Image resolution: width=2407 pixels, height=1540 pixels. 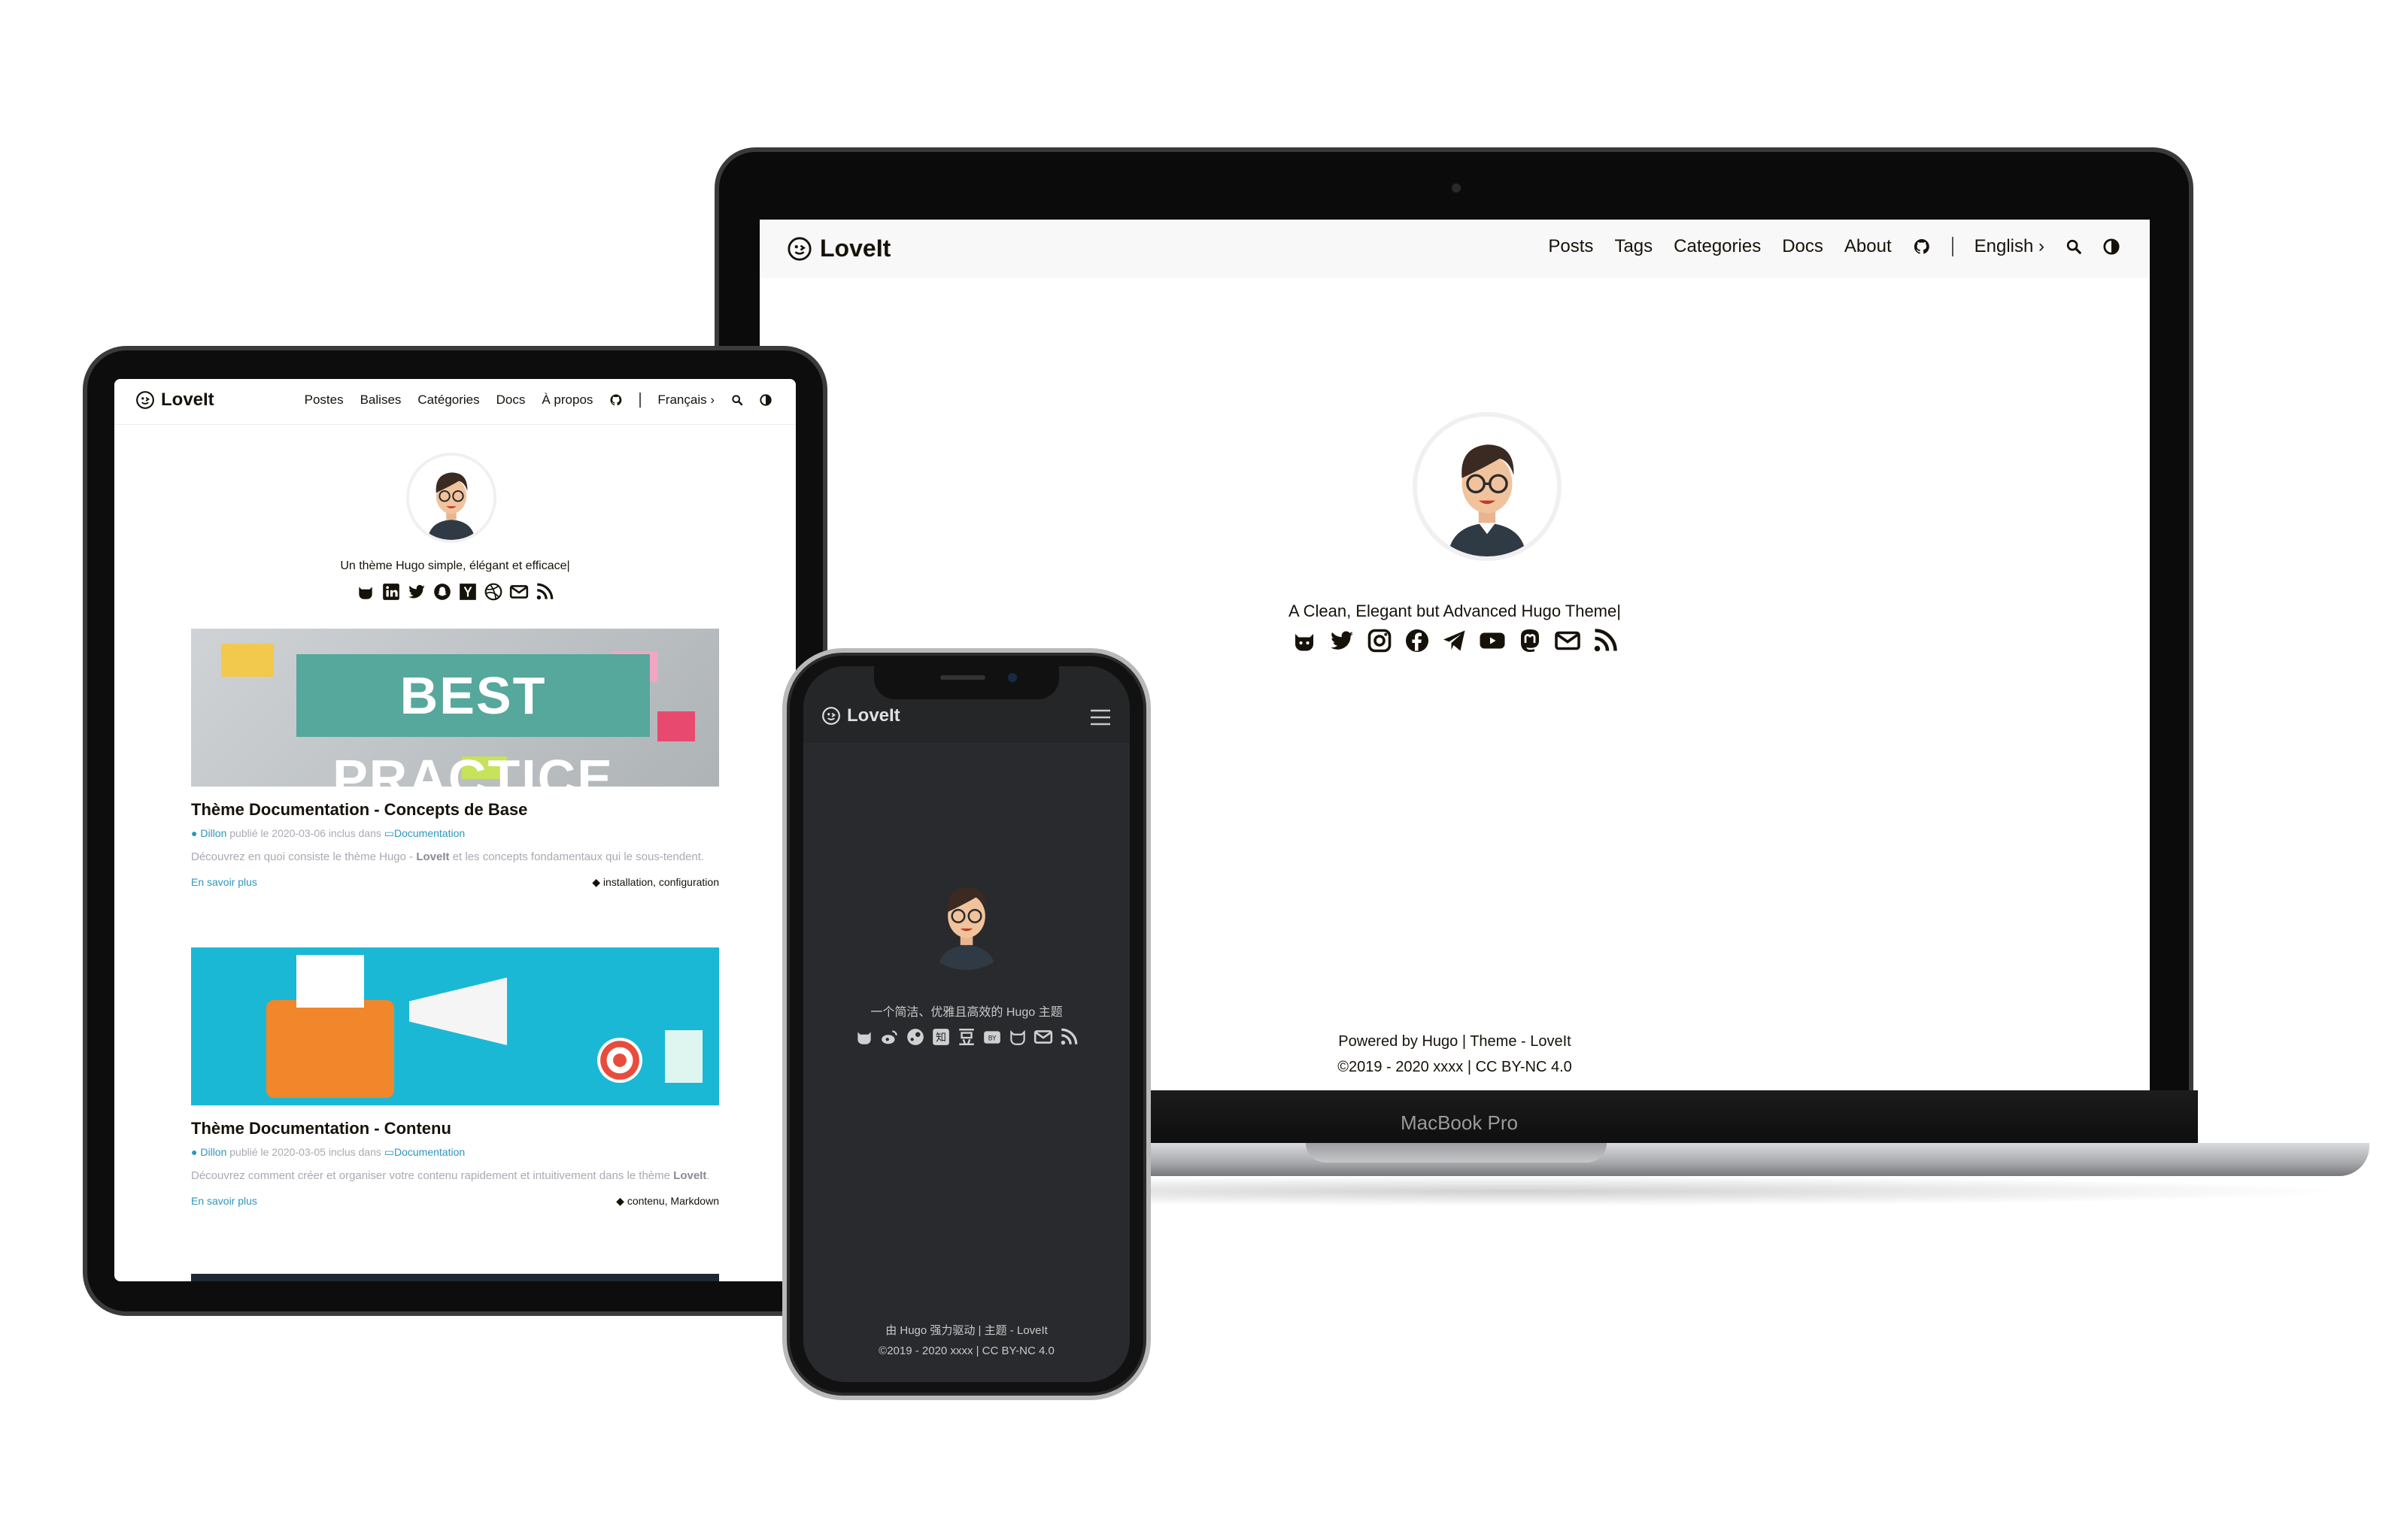 I want to click on footer-copyright: ©2019 - 2020 xxxx | CC BY-NC 4.0, so click(x=967, y=1350).